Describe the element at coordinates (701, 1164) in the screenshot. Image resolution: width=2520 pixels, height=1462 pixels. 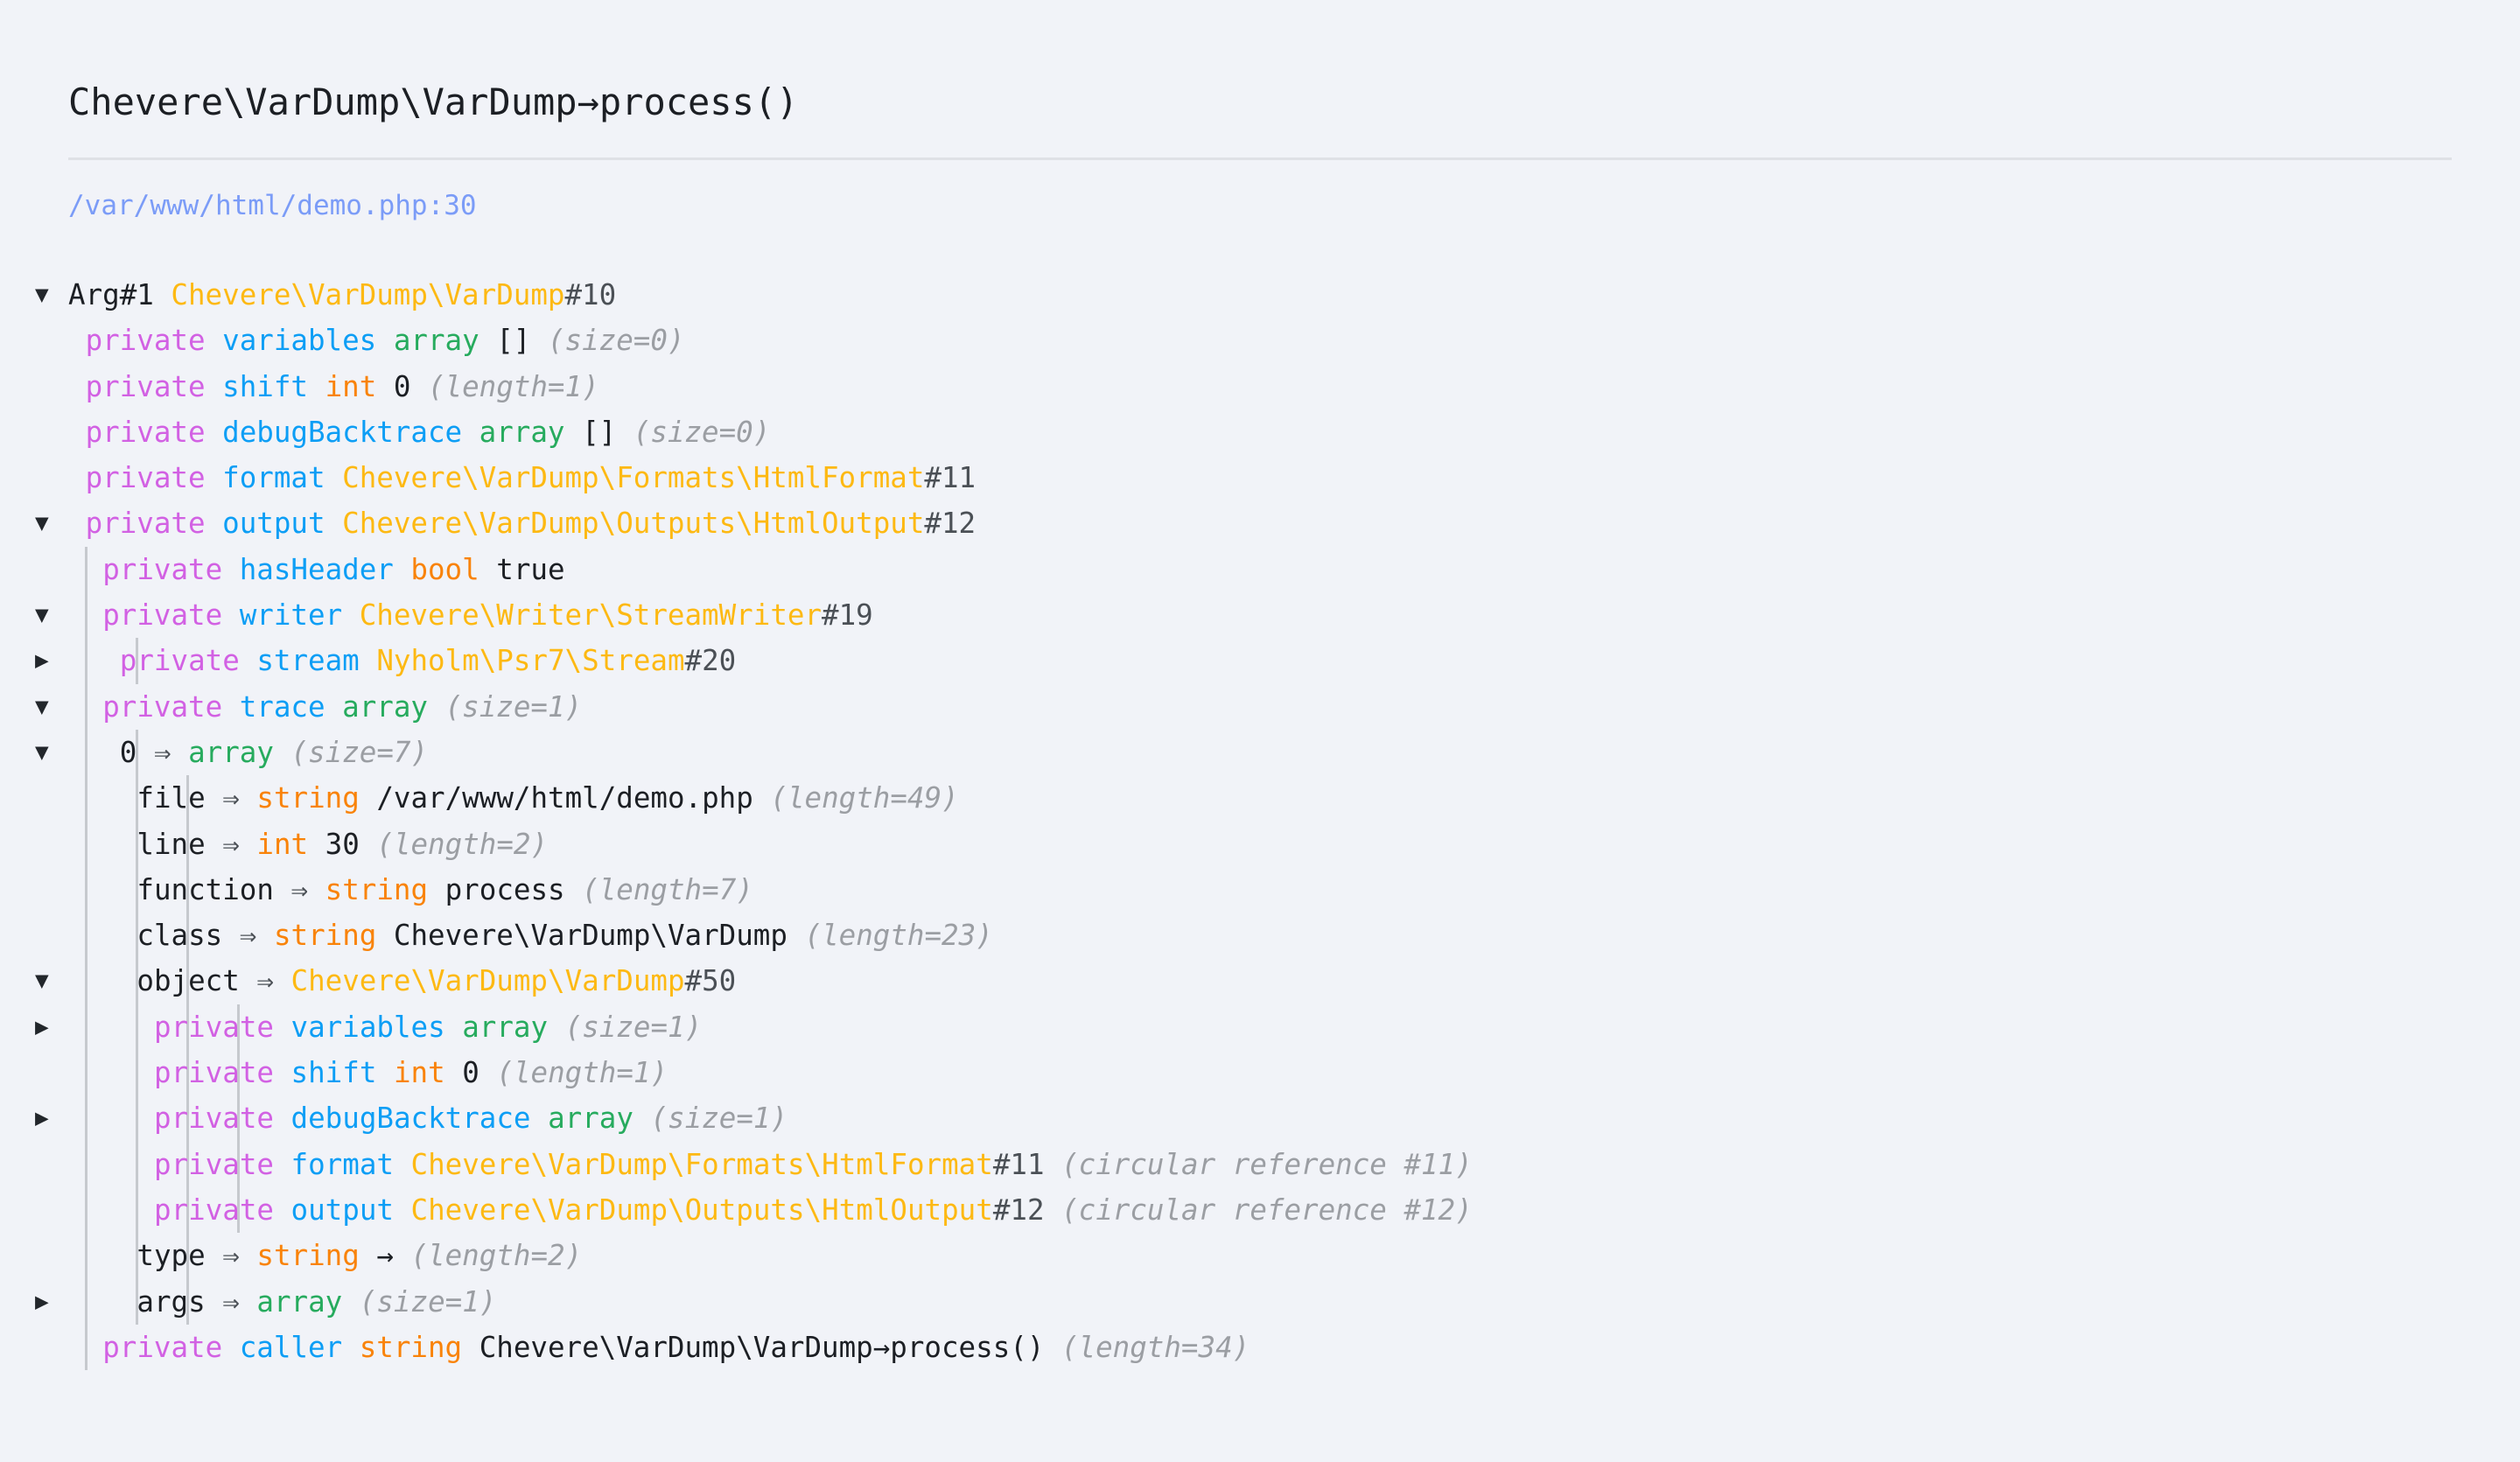
I see `token-class: Chevere\VarDump\Formats\HtmlFormat` at that location.